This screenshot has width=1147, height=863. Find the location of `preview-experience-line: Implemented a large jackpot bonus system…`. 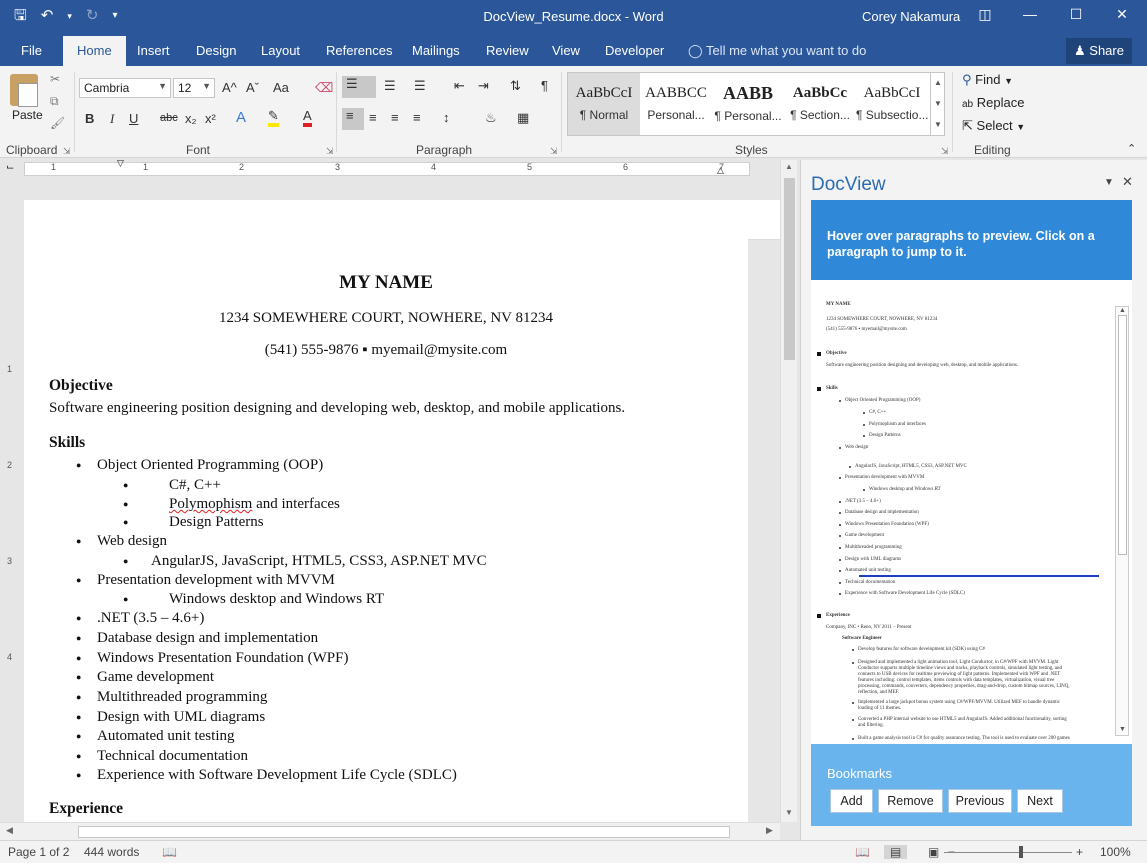

preview-experience-line: Implemented a large jackpot bonus system… is located at coordinates (959, 702).